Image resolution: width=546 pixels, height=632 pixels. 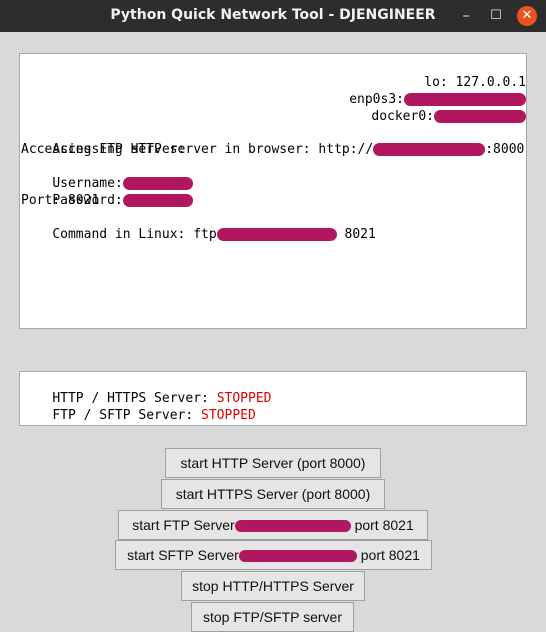 I want to click on command-prefix: Command in Linux: ftp, so click(x=134, y=234).